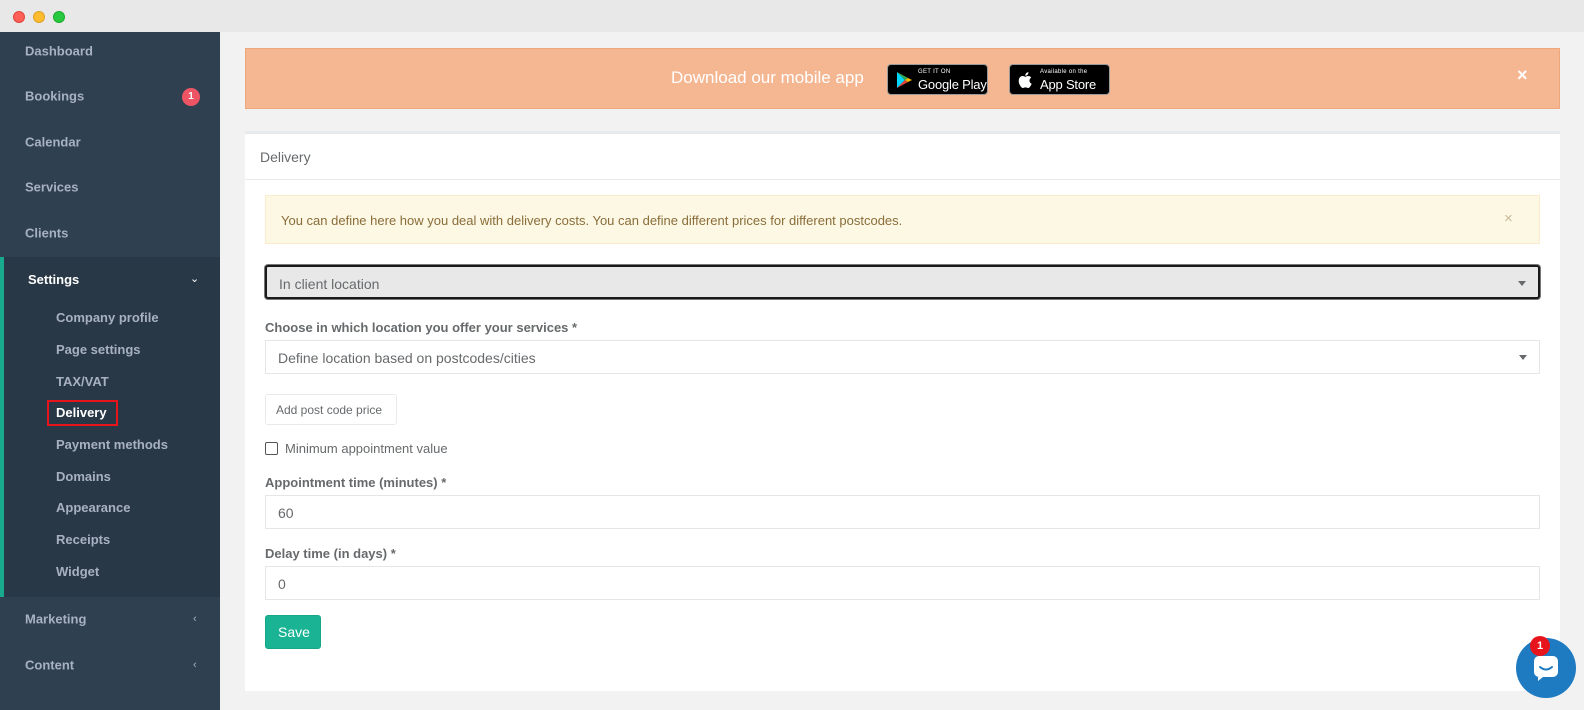 The image size is (1584, 710). I want to click on save-button: Save, so click(293, 632).